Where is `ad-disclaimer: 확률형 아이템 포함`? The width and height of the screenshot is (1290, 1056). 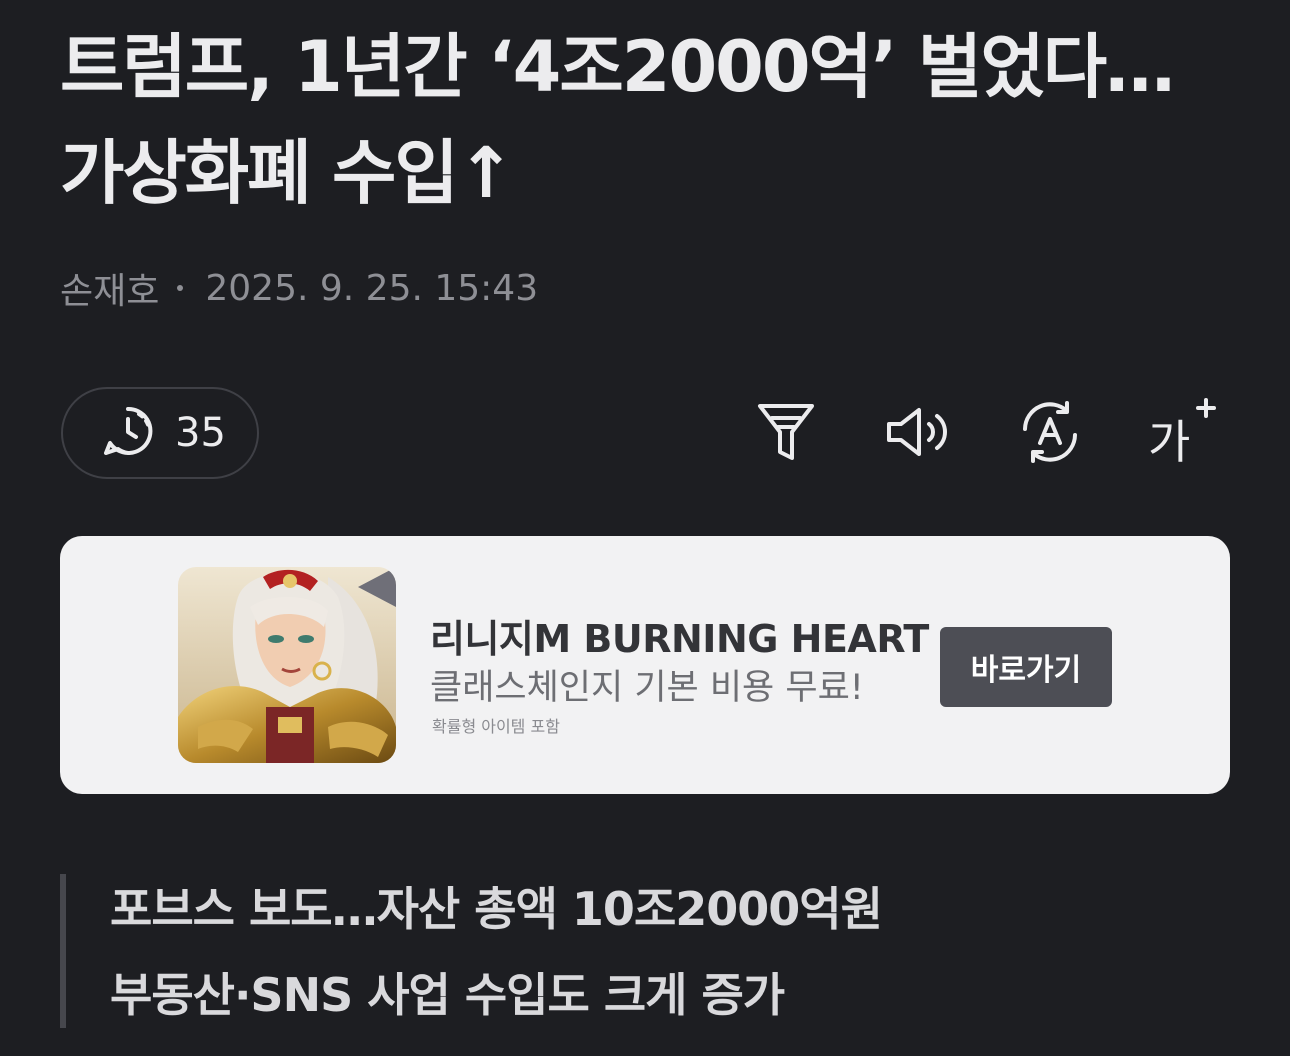
ad-disclaimer: 확률형 아이템 포함 is located at coordinates (496, 726).